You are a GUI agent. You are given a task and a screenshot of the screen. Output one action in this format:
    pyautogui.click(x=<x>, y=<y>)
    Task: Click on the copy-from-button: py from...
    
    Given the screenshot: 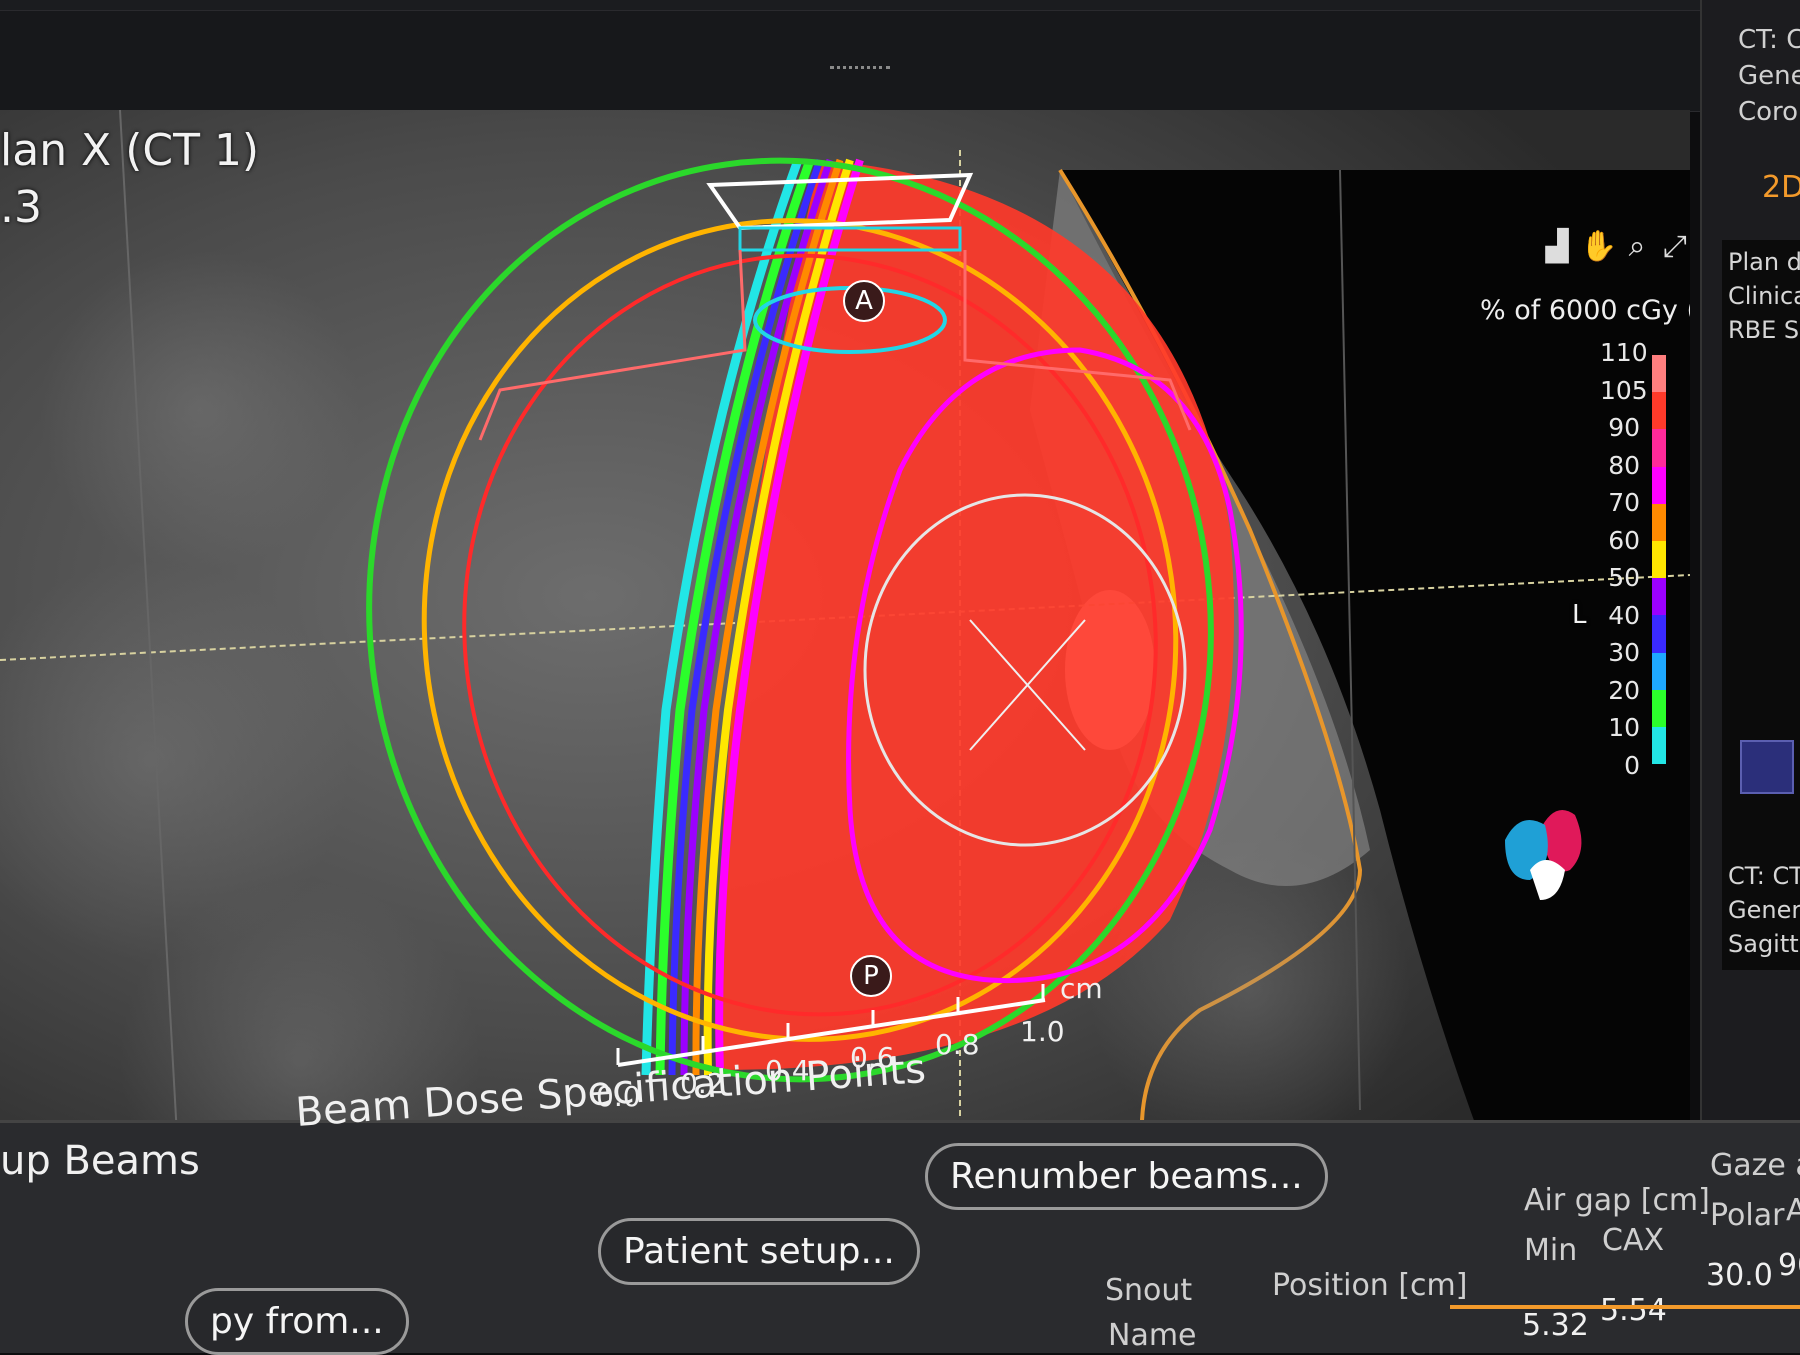 What is the action you would take?
    pyautogui.click(x=297, y=1321)
    